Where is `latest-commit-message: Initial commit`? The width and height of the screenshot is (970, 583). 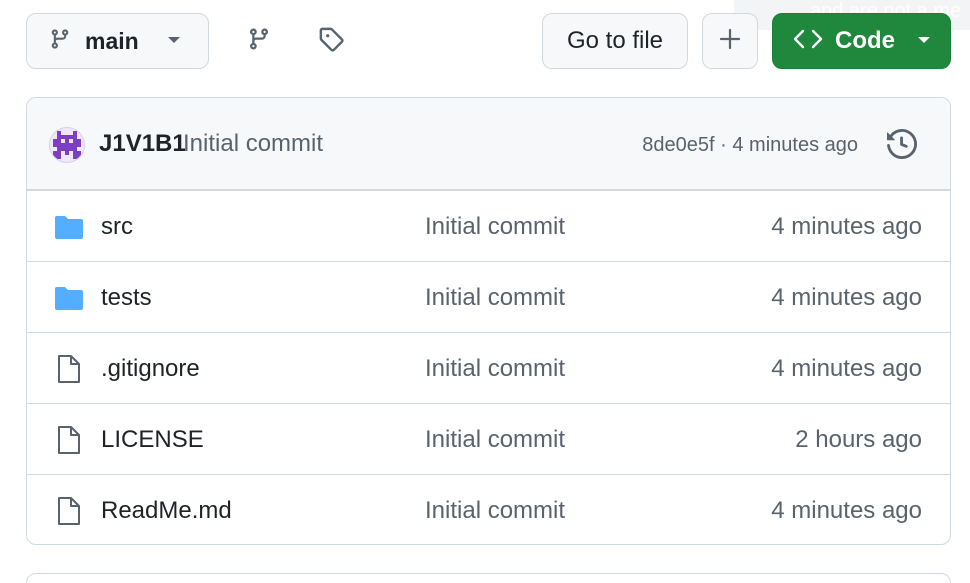
latest-commit-message: Initial commit is located at coordinates (253, 144).